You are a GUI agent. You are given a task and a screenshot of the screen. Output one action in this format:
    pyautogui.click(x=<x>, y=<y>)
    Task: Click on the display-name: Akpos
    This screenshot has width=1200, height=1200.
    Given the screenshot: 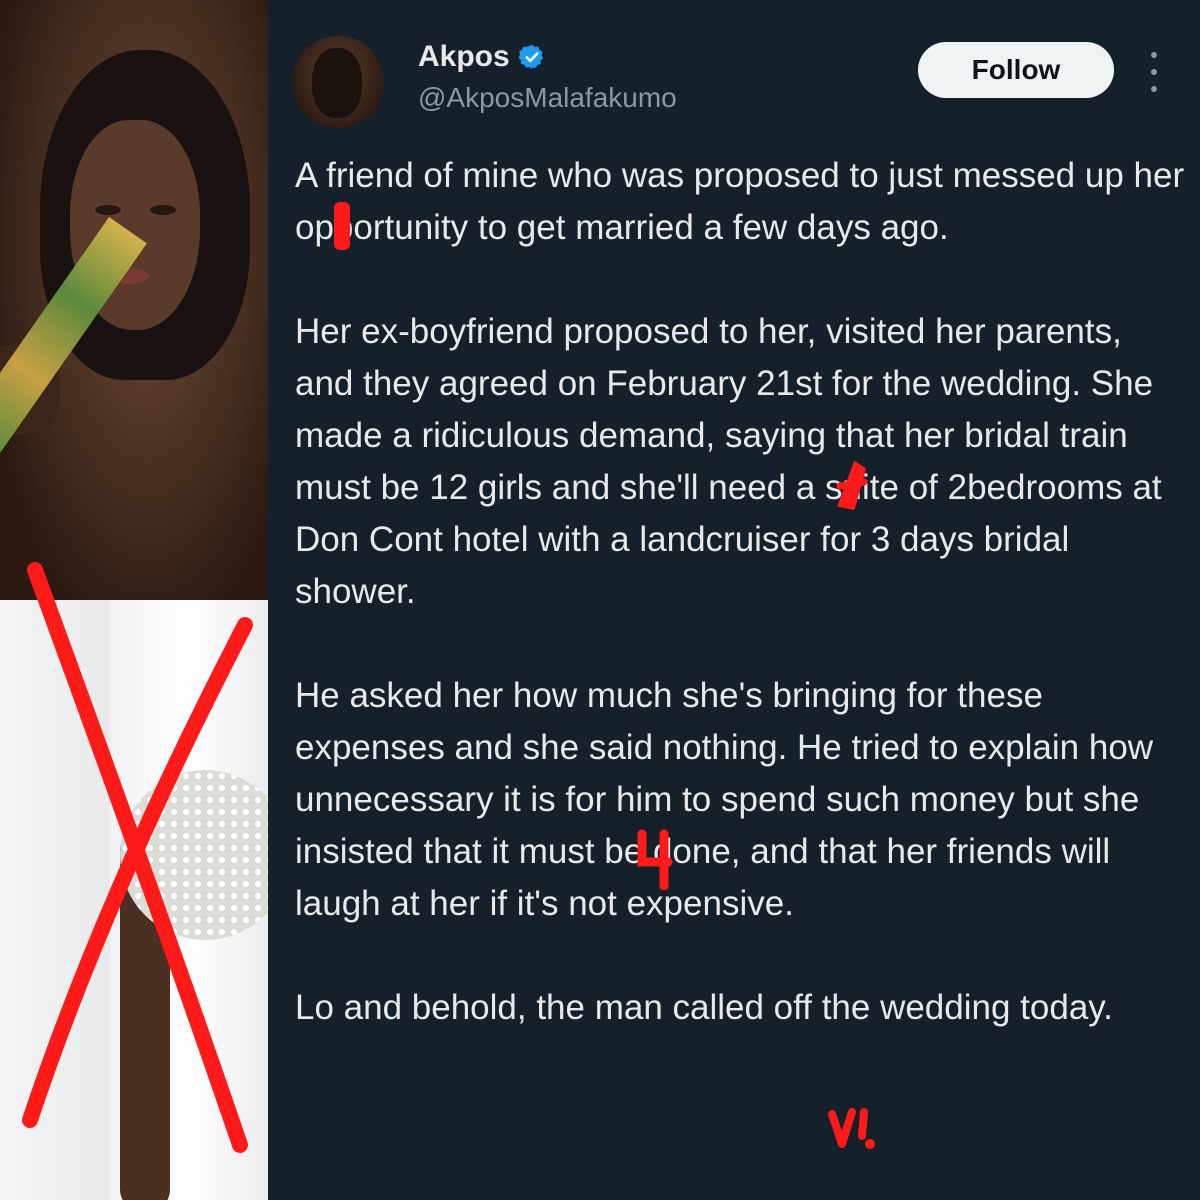 What is the action you would take?
    pyautogui.click(x=464, y=57)
    